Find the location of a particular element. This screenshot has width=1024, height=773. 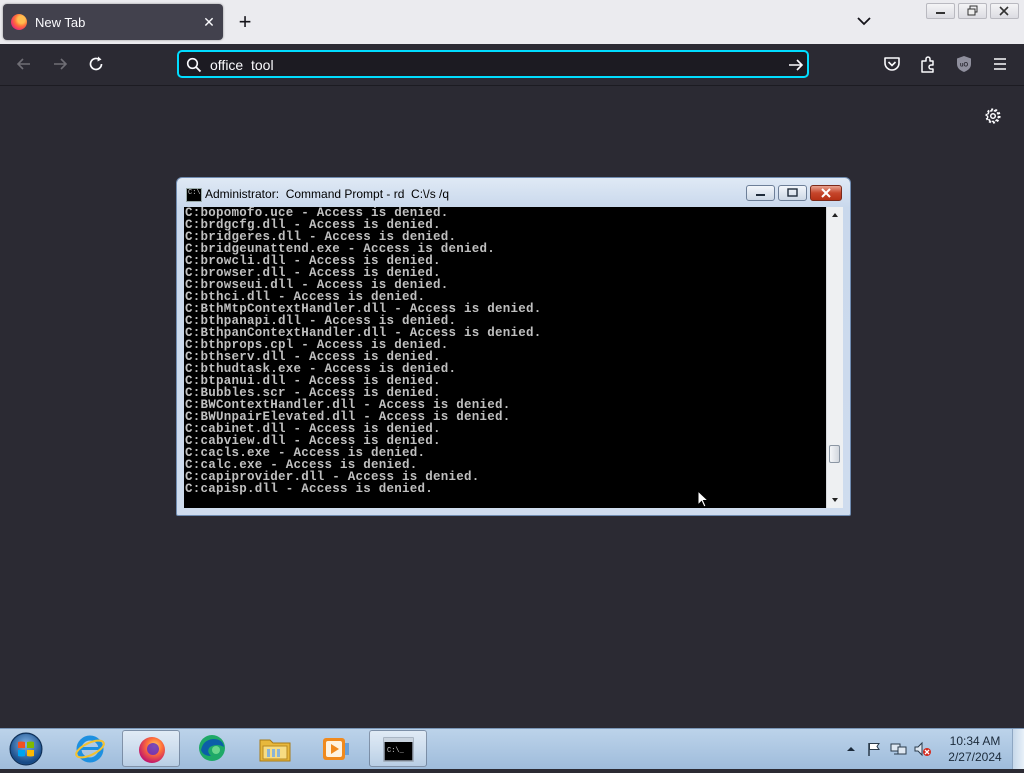

navigation-toolbar: office tool uO is located at coordinates (512, 65).